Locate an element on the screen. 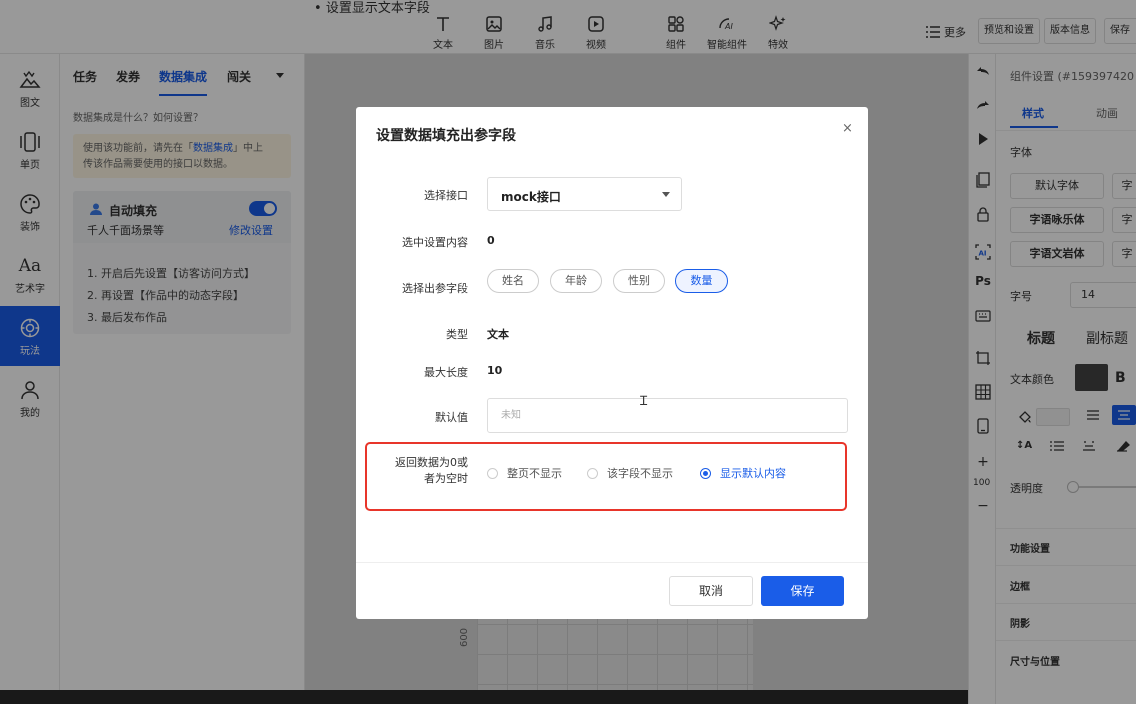 This screenshot has height=704, width=1136. out-param-chip-name: 姓名 is located at coordinates (513, 281).